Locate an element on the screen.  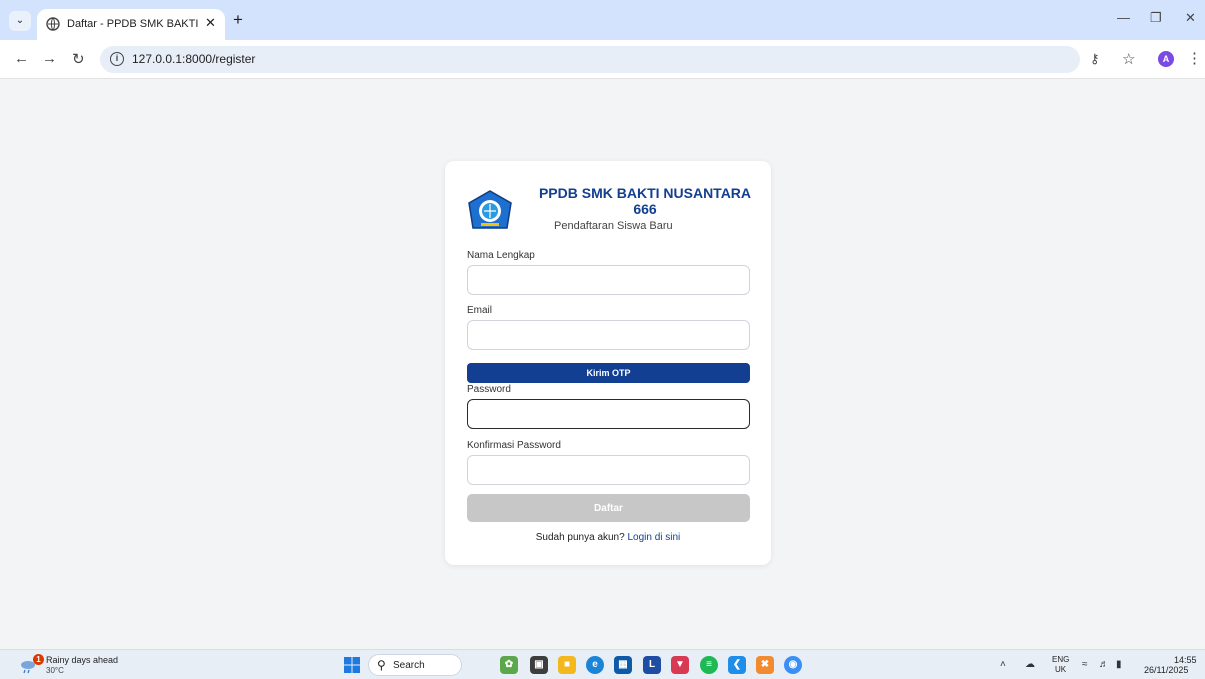
school-title-line2: 666 is located at coordinates (645, 209).